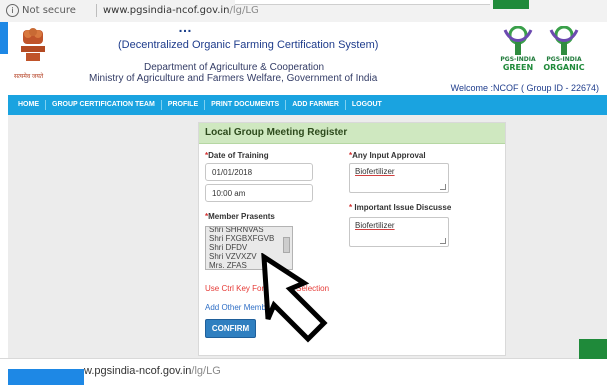 The width and height of the screenshot is (607, 385). What do you see at coordinates (241, 230) in the screenshot?
I see `member-option: Shri SHRNVAS` at bounding box center [241, 230].